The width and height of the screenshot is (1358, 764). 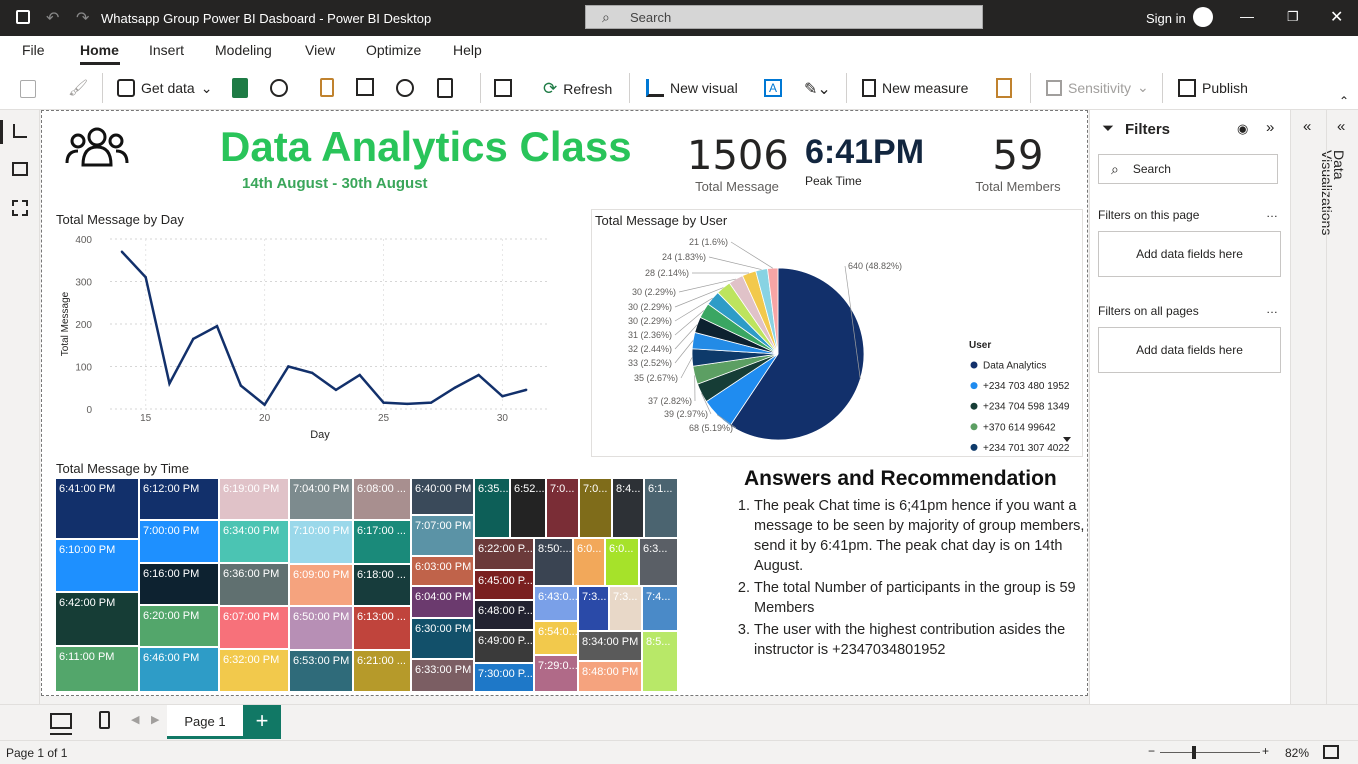 I want to click on treemap-cell: 7:04:00 PM, so click(x=322, y=500).